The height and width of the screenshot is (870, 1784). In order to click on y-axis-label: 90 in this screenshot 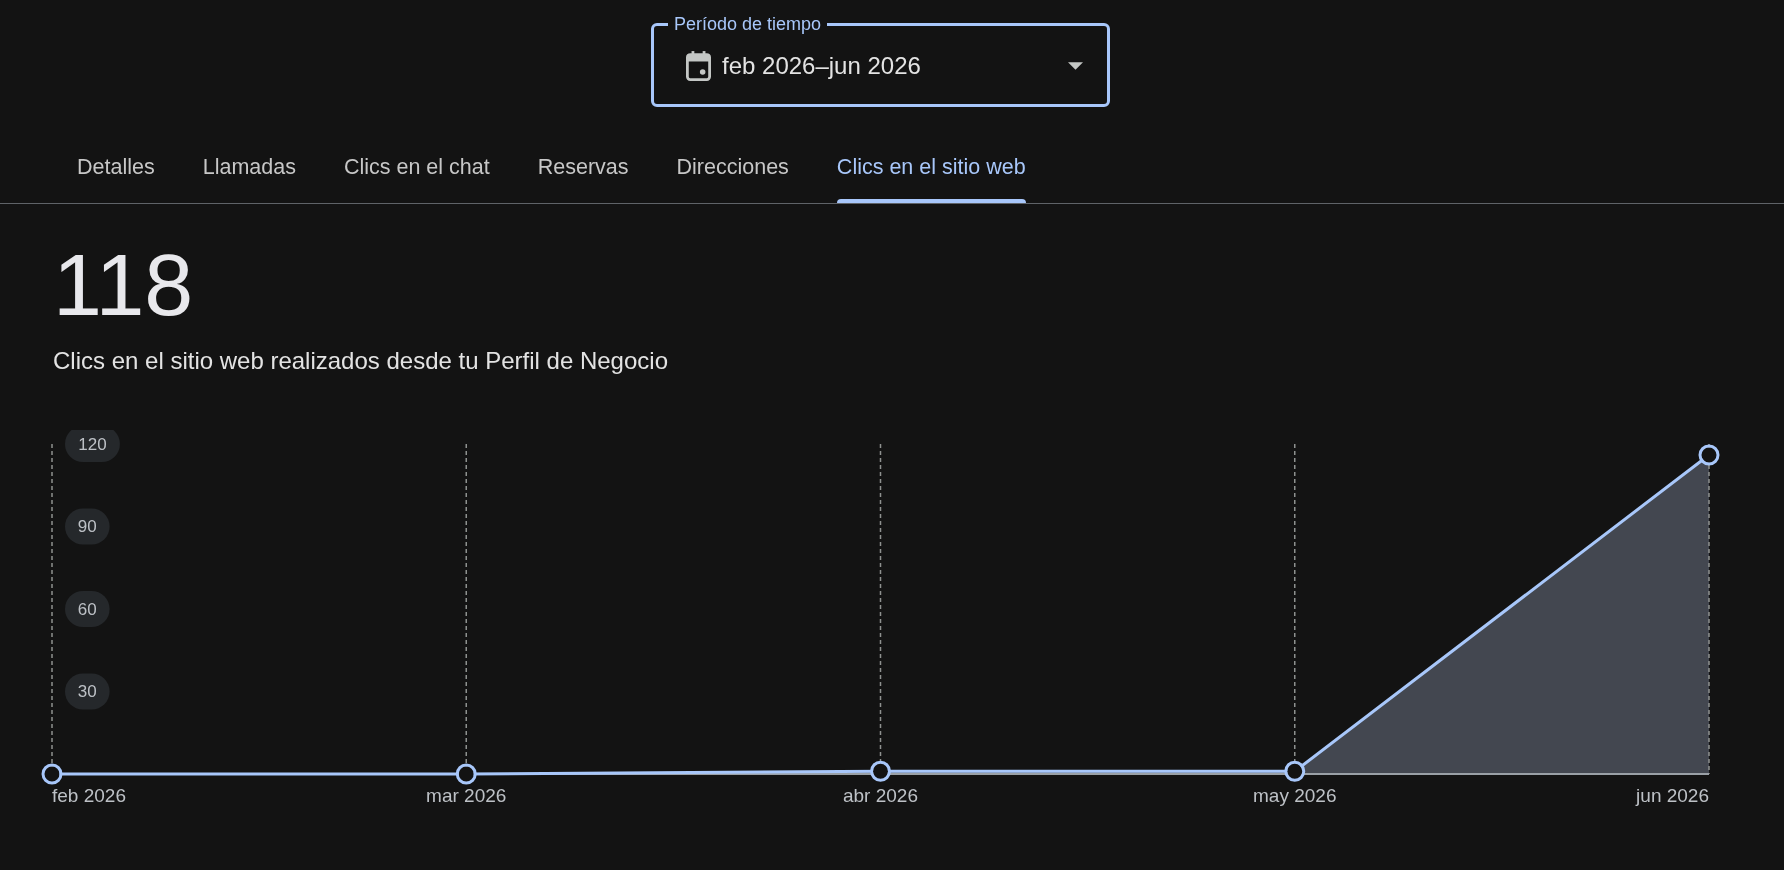, I will do `click(87, 526)`.